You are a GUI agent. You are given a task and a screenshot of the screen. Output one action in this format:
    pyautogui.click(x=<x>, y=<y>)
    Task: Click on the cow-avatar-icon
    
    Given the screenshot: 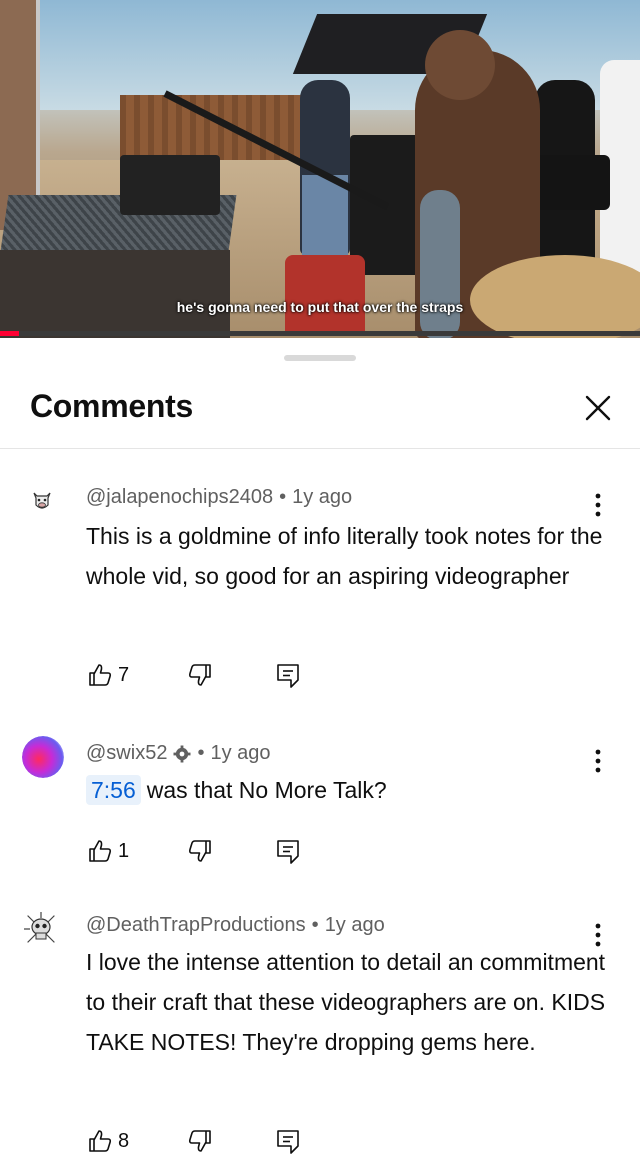 What is the action you would take?
    pyautogui.click(x=42, y=500)
    